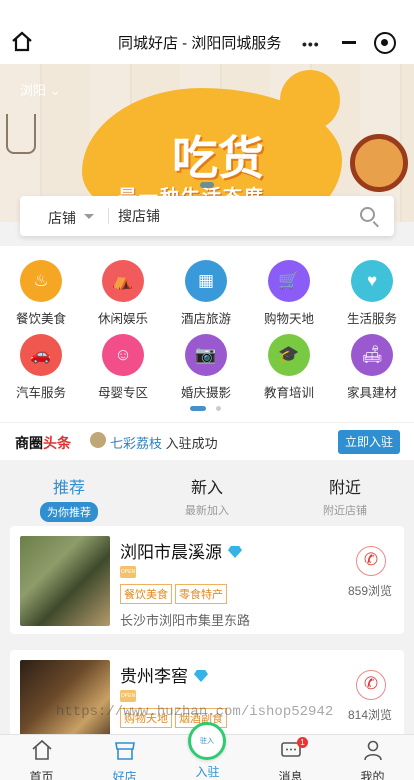 This screenshot has height=780, width=414. What do you see at coordinates (349, 42) in the screenshot?
I see `minimize-icon` at bounding box center [349, 42].